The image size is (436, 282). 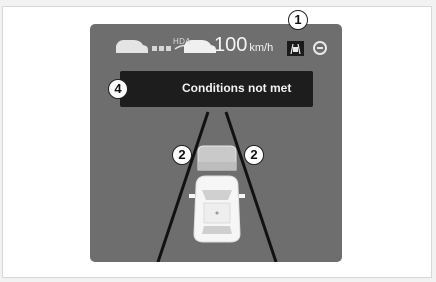 What do you see at coordinates (298, 20) in the screenshot?
I see `callout-1: 1` at bounding box center [298, 20].